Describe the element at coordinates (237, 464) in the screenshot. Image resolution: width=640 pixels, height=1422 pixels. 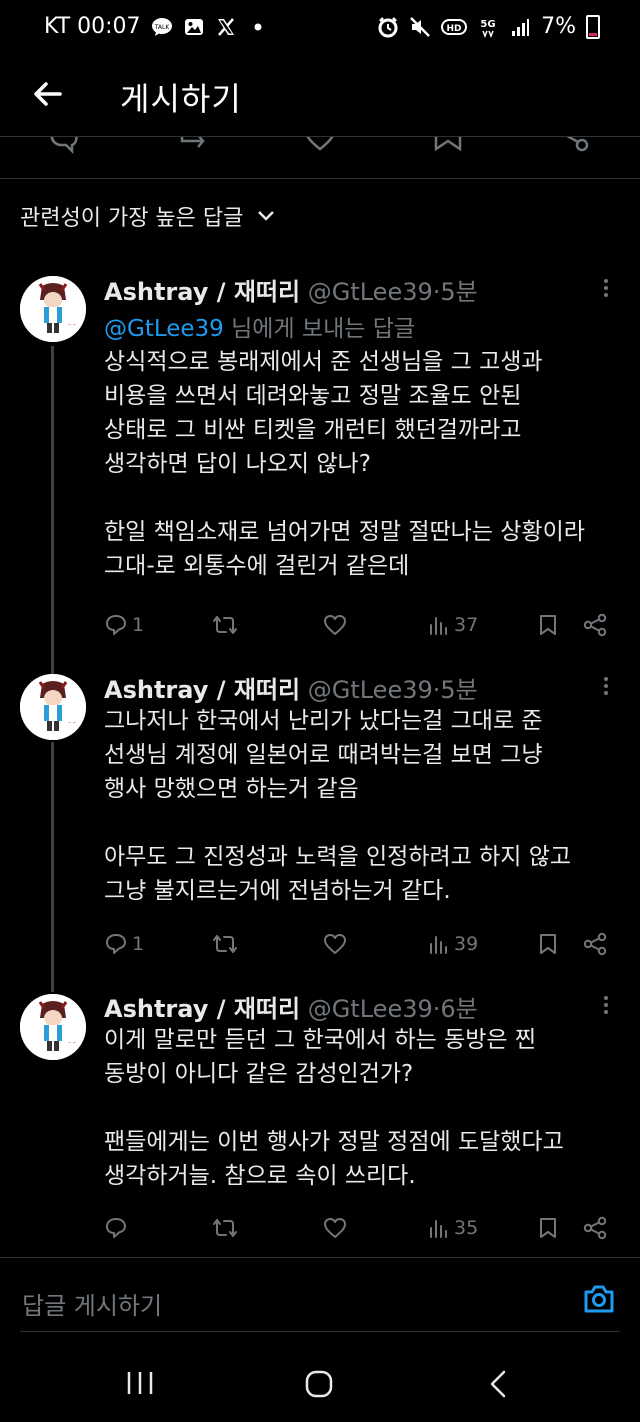
I see `tweet-line: 생각하면 답이 나오지 않나?` at that location.